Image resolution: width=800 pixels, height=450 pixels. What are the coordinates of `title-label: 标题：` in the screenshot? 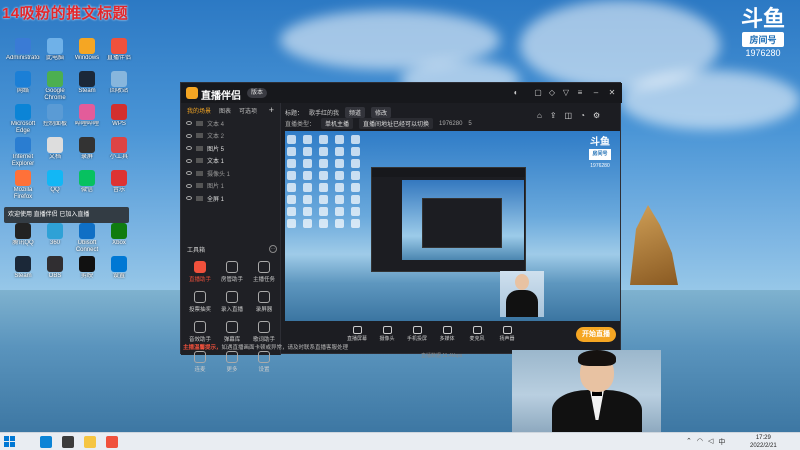 It's located at (294, 114).